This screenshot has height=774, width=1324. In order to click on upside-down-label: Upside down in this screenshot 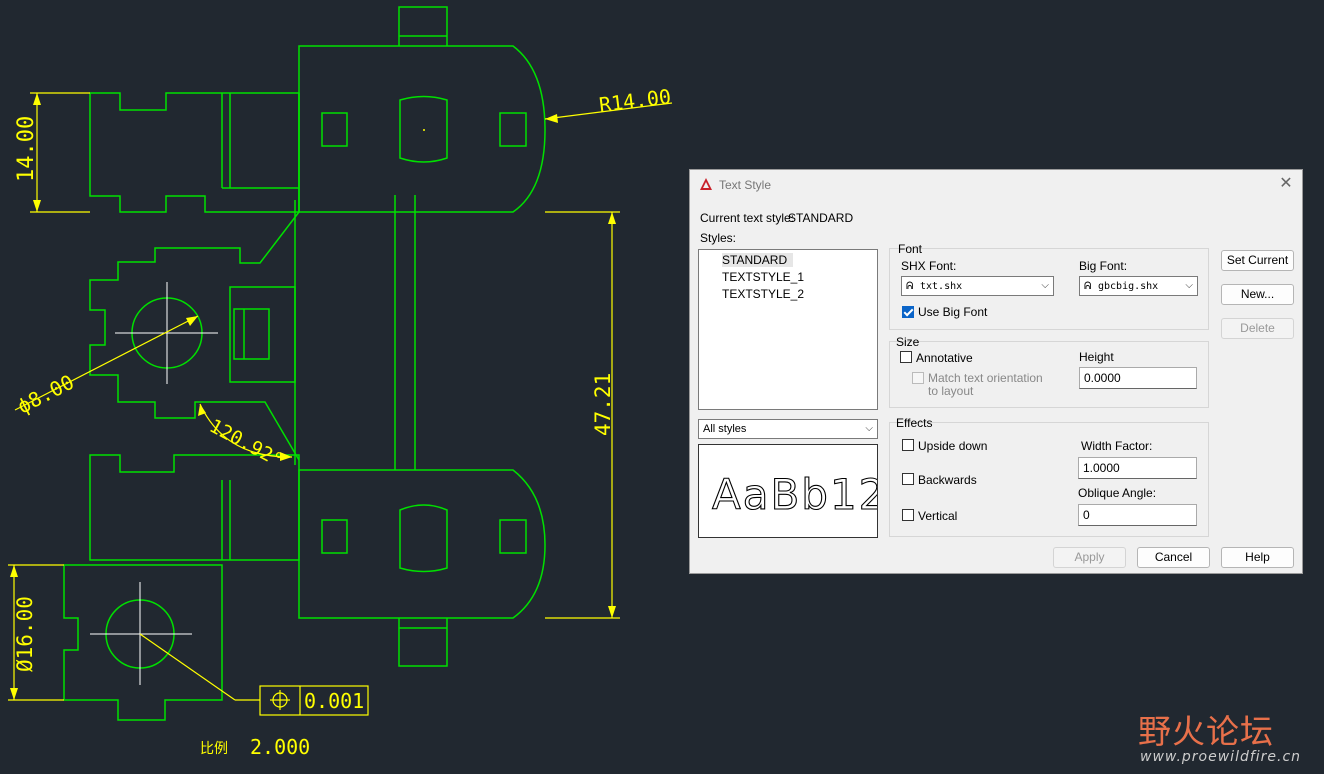, I will do `click(953, 446)`.